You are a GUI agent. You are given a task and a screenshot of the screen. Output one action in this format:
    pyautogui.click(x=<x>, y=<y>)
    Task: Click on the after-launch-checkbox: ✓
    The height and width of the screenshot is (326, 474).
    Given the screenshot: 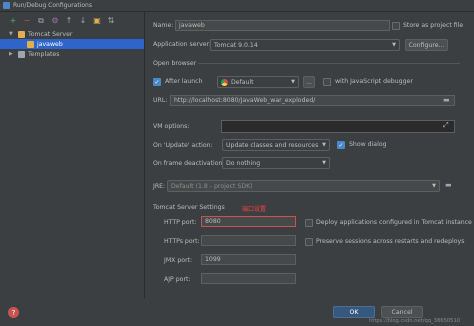 What is the action you would take?
    pyautogui.click(x=157, y=82)
    